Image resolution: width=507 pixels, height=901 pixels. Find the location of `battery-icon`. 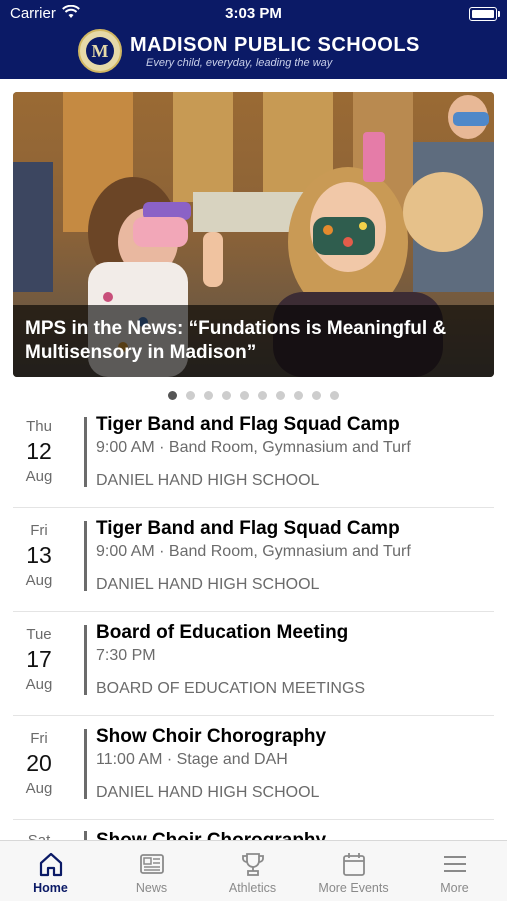

battery-icon is located at coordinates (484, 14).